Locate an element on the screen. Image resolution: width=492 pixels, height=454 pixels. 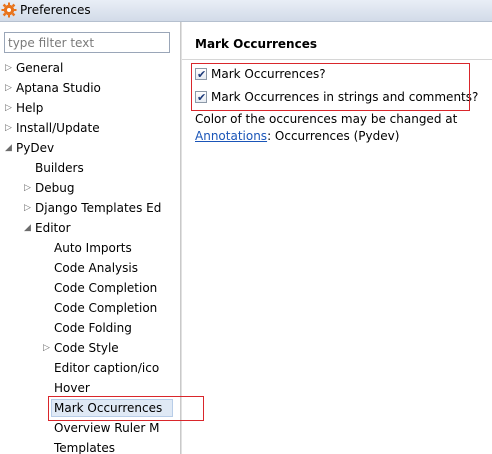
tree-item-help: ▷ Help is located at coordinates (89, 108).